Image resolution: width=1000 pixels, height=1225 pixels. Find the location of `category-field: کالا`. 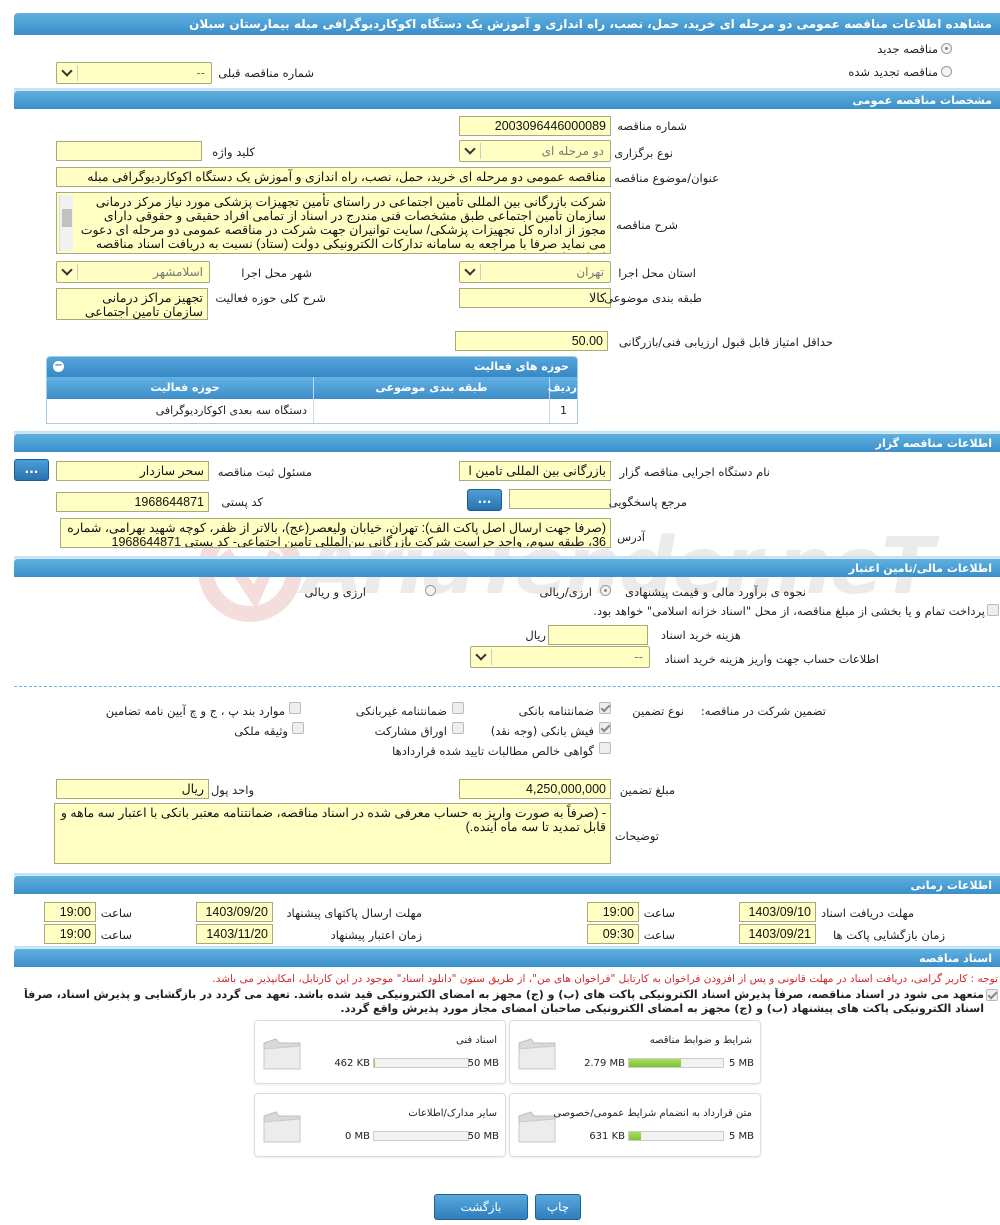

category-field: کالا is located at coordinates (535, 298).